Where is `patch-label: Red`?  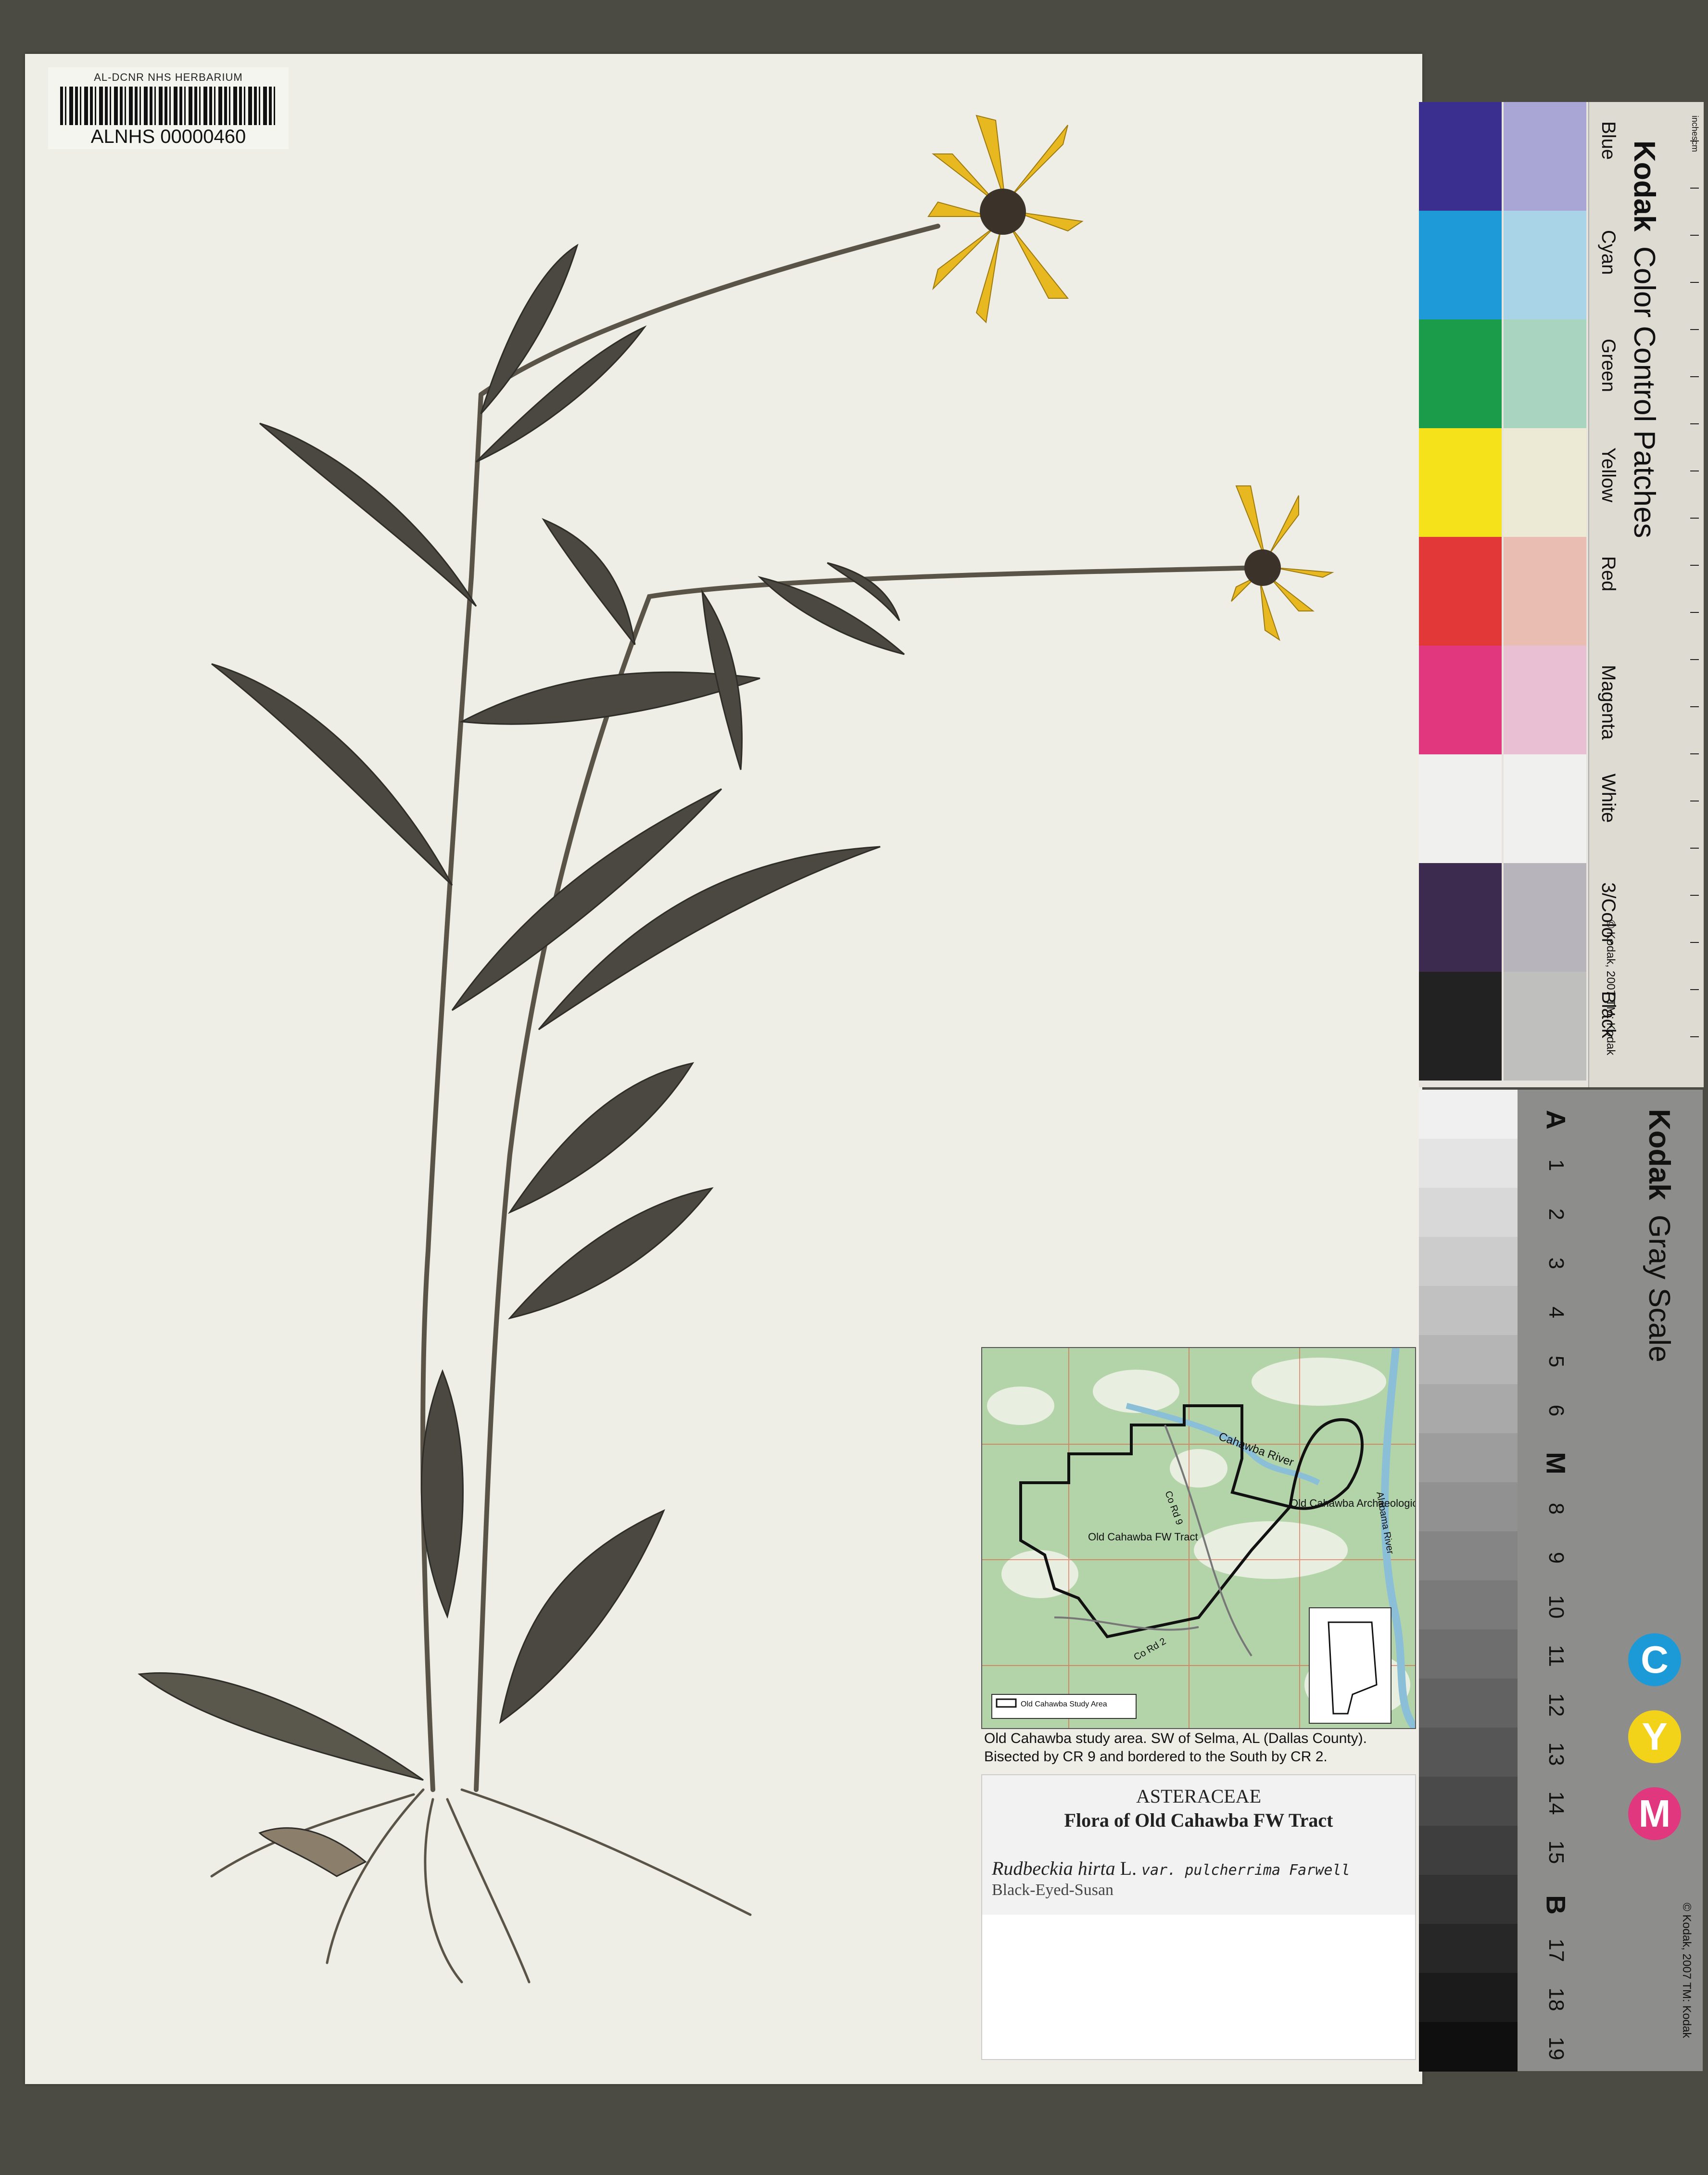
patch-label: Red is located at coordinates (1608, 574).